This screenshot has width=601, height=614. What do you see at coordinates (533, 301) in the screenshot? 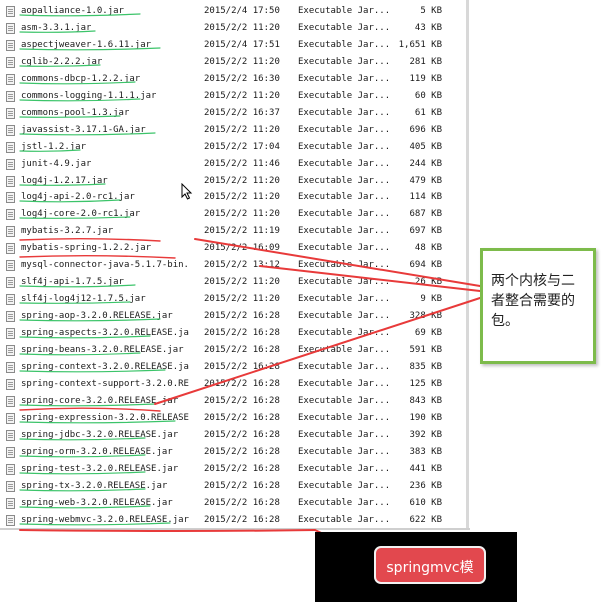
I see `core-packages-note: 两个内核与二者整合需要的包。` at bounding box center [533, 301].